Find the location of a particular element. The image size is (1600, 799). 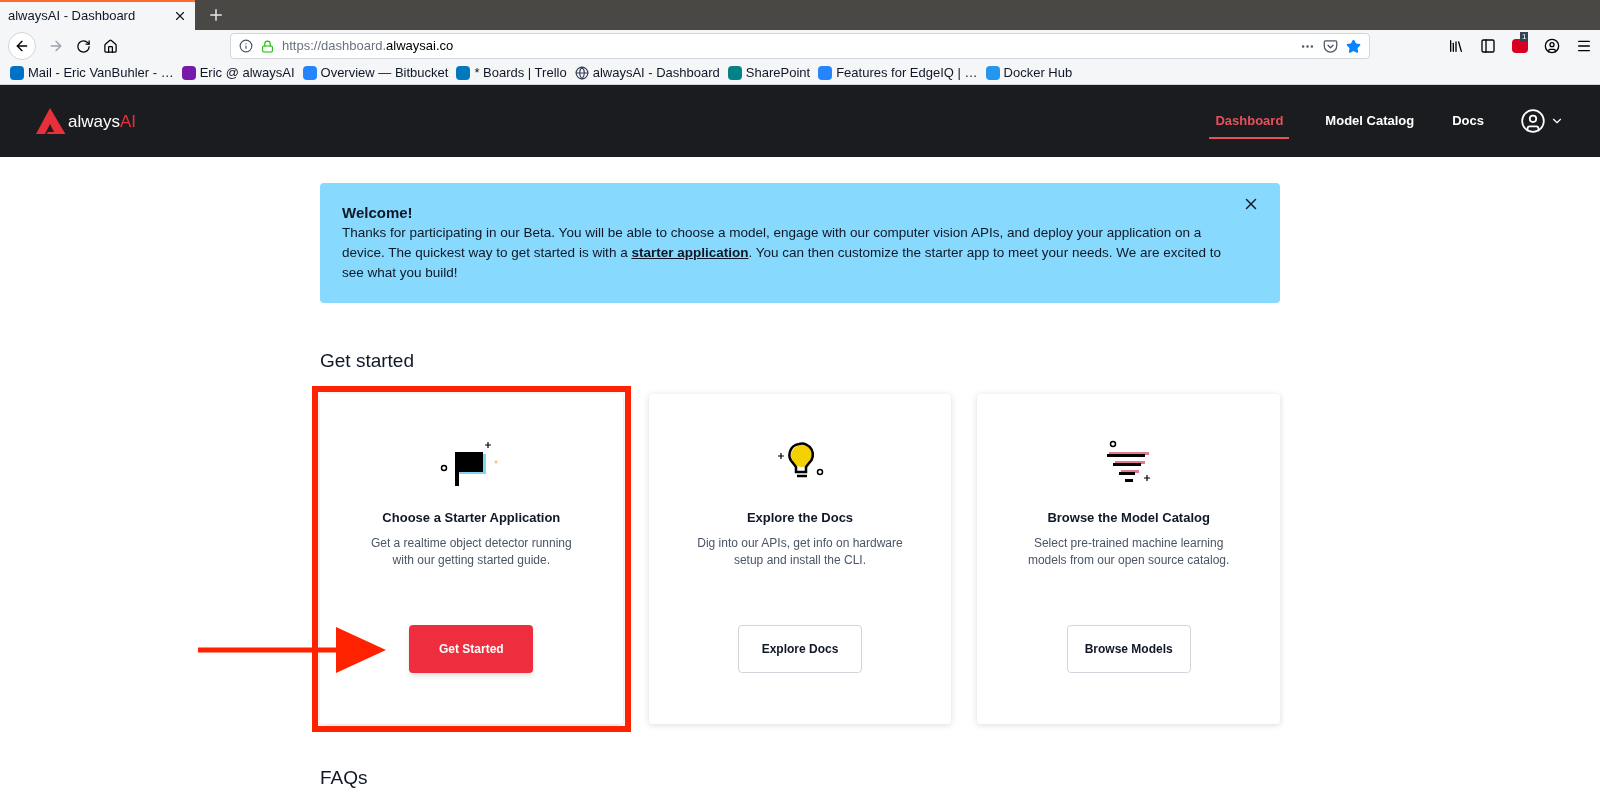

banner-text: Thanks for participating in our Beta. You will be able to choose a model, engage with our computer vision APIs, and deploy your application on a device. The quickest way to get started is with a starter application. You can then customize the starter app to meet your needs. We are excited to see what you build! is located at coordinates (782, 253).